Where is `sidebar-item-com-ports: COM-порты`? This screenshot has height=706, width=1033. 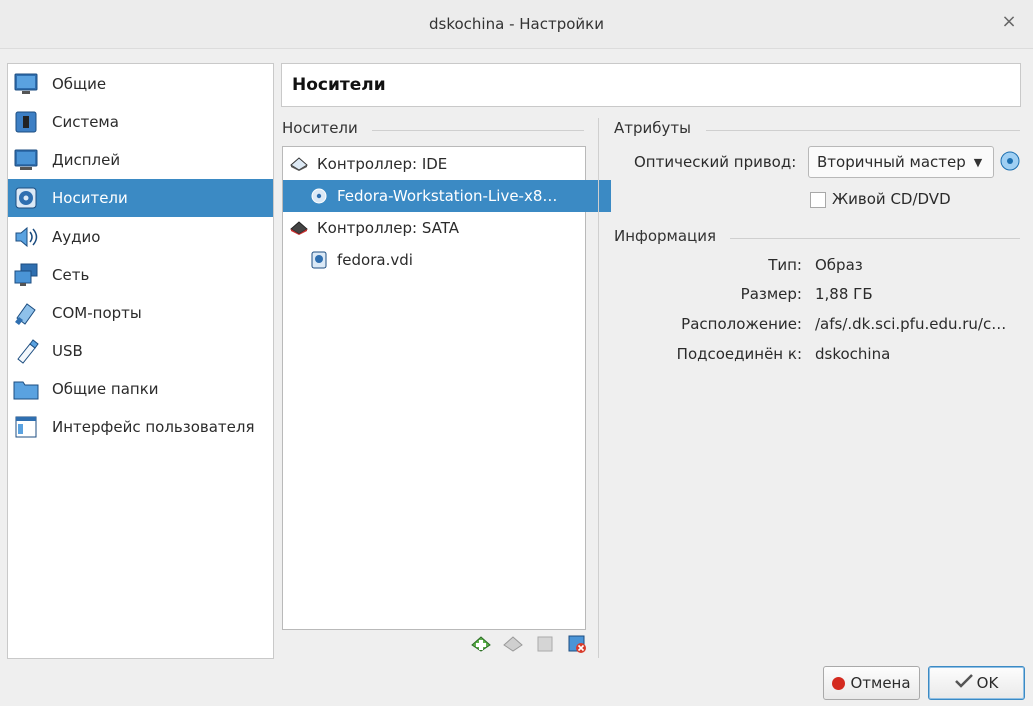
sidebar-item-com-ports: COM-порты is located at coordinates (140, 313).